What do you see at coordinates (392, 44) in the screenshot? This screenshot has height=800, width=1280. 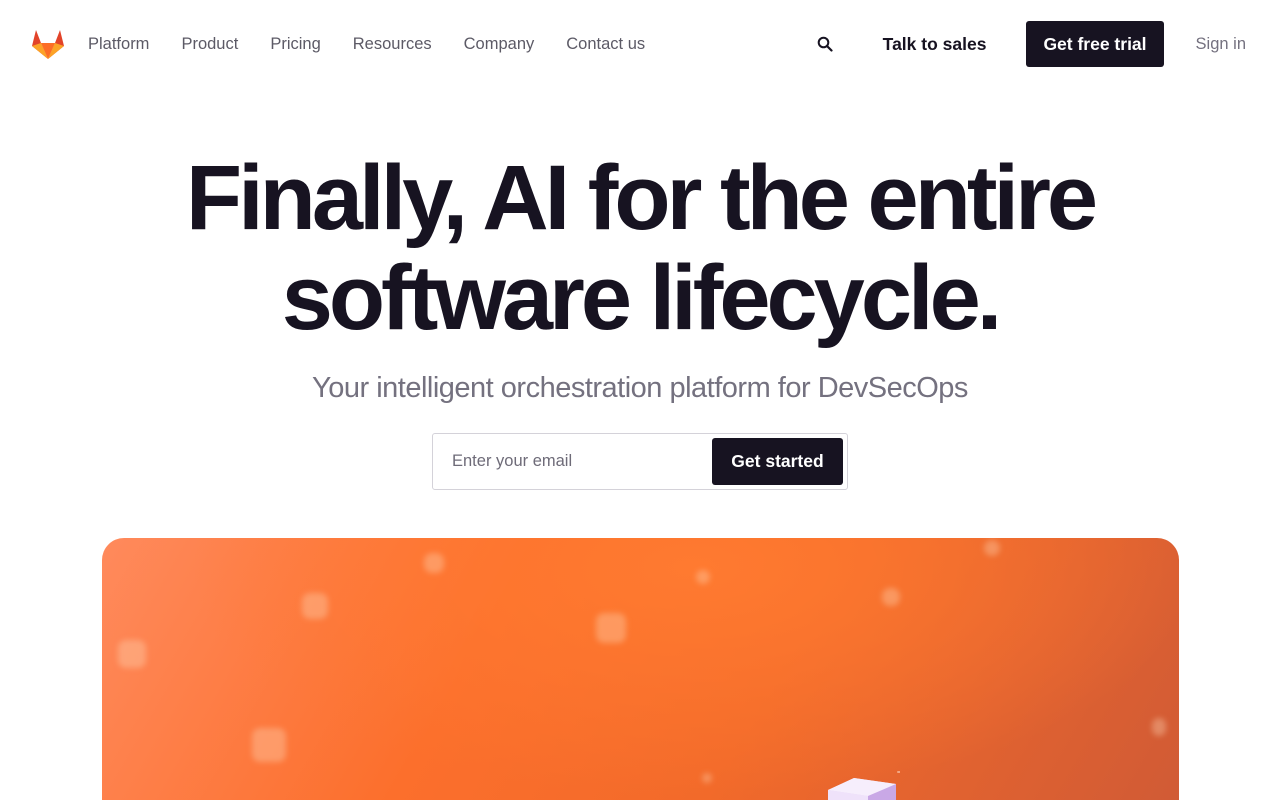 I see `nav-link-resources: Resources` at bounding box center [392, 44].